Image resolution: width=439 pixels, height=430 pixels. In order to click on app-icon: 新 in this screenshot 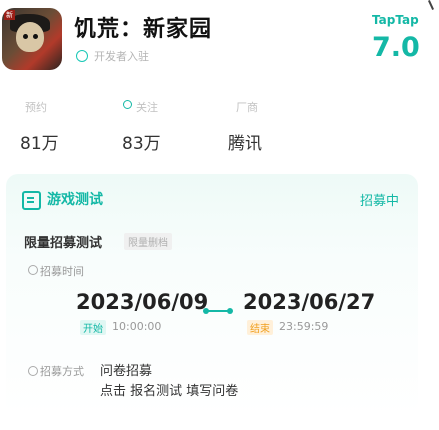, I will do `click(32, 39)`.